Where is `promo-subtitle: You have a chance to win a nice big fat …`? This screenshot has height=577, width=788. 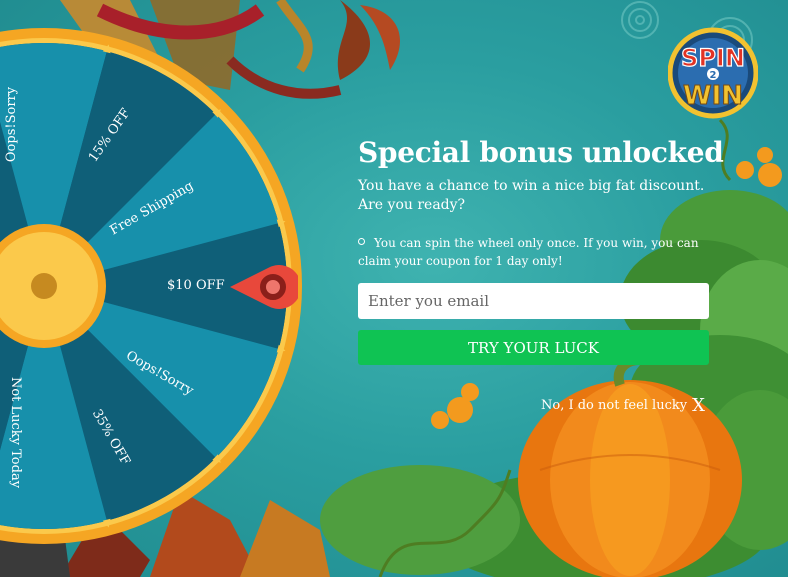
promo-subtitle: You have a chance to win a nice big fat … is located at coordinates (531, 195).